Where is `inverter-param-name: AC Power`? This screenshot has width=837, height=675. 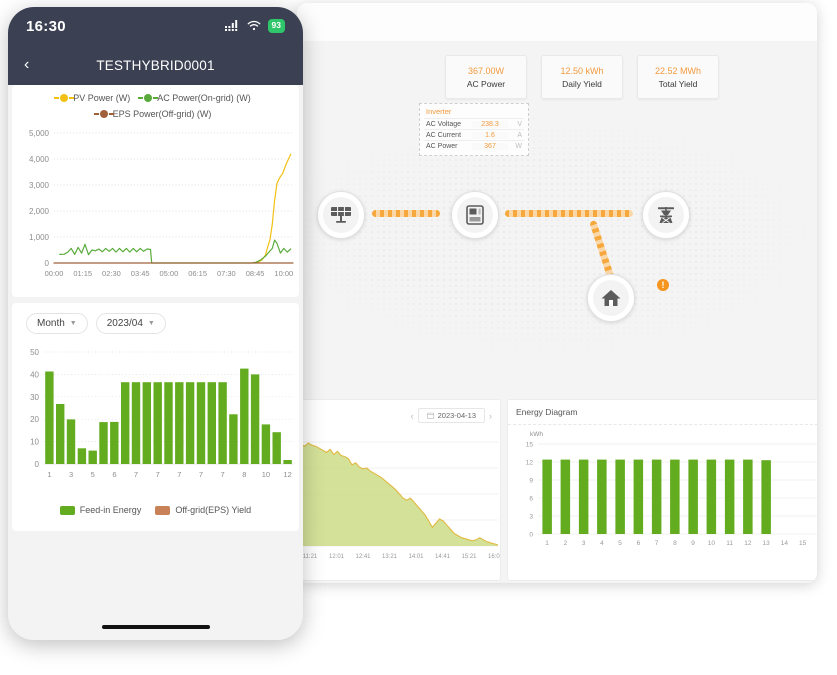
inverter-param-name: AC Power is located at coordinates (442, 146).